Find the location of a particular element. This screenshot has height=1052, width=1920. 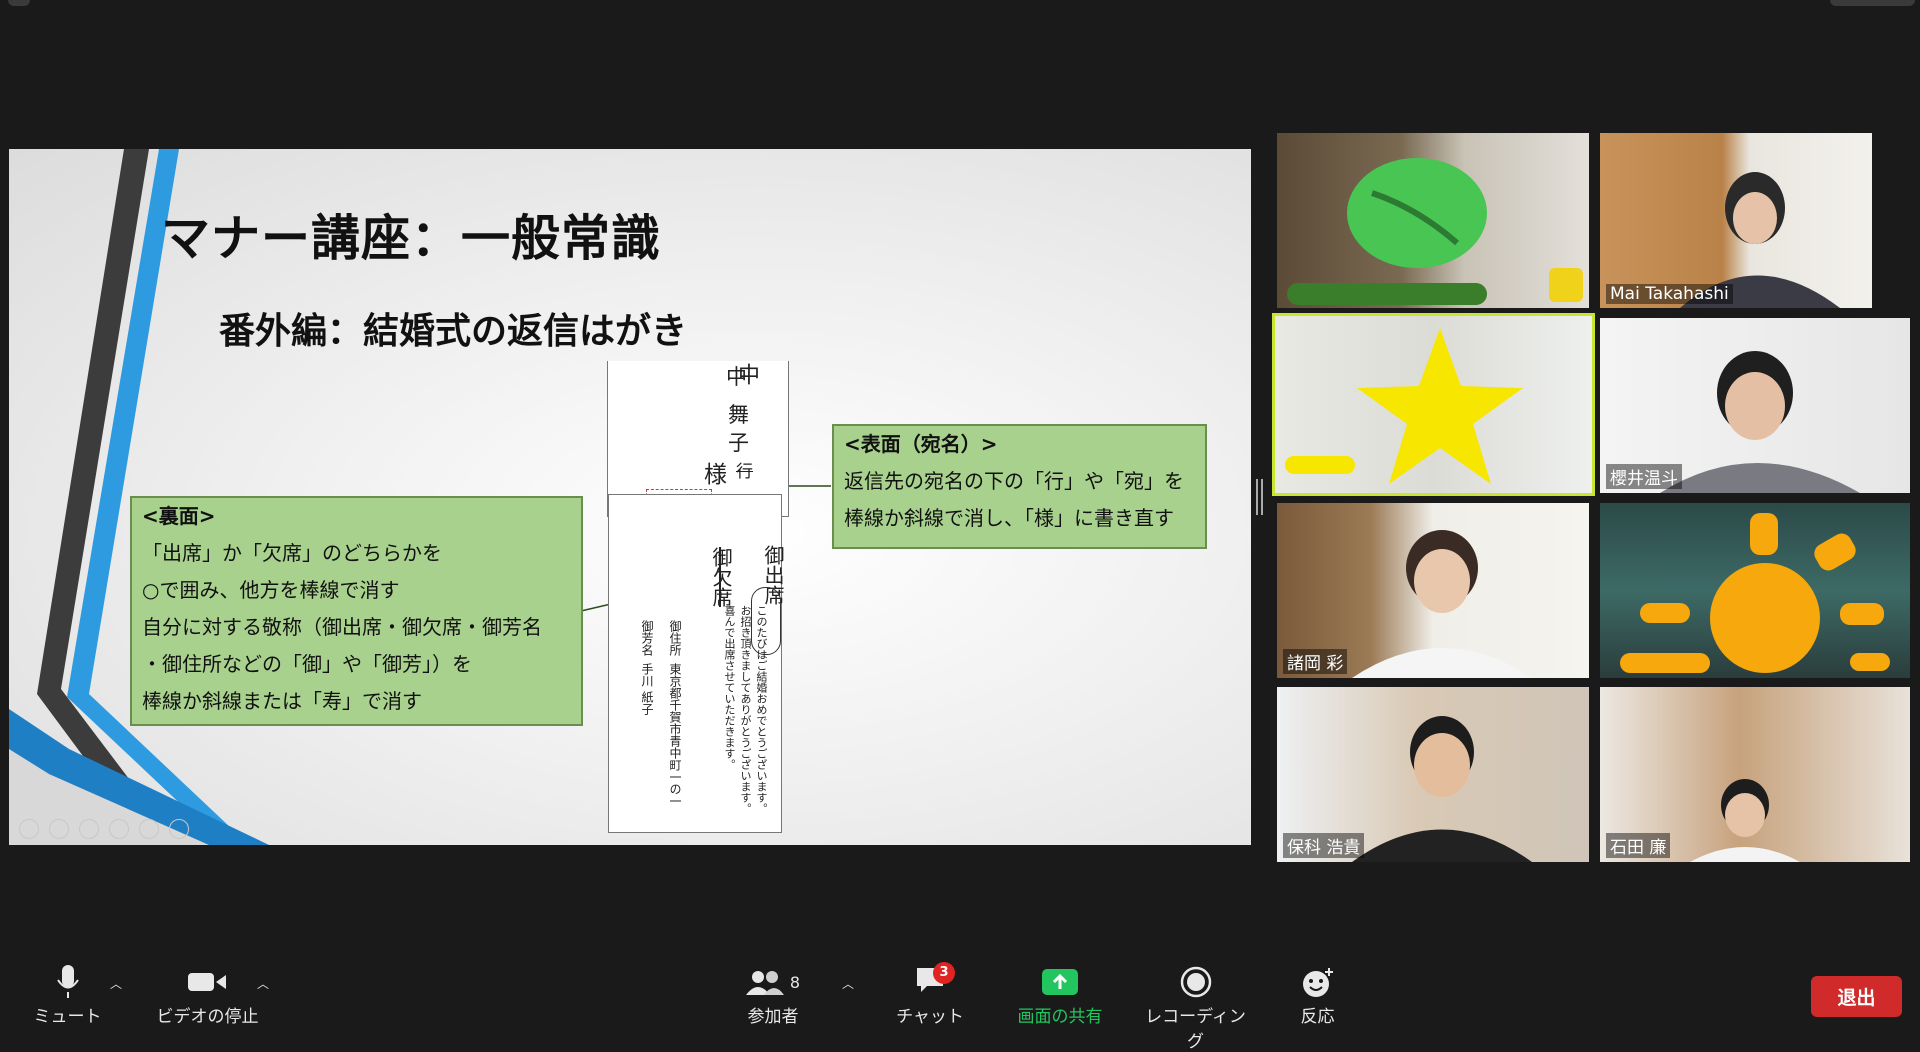

video-options-chevron-up-icon: ︿ is located at coordinates (263, 983).